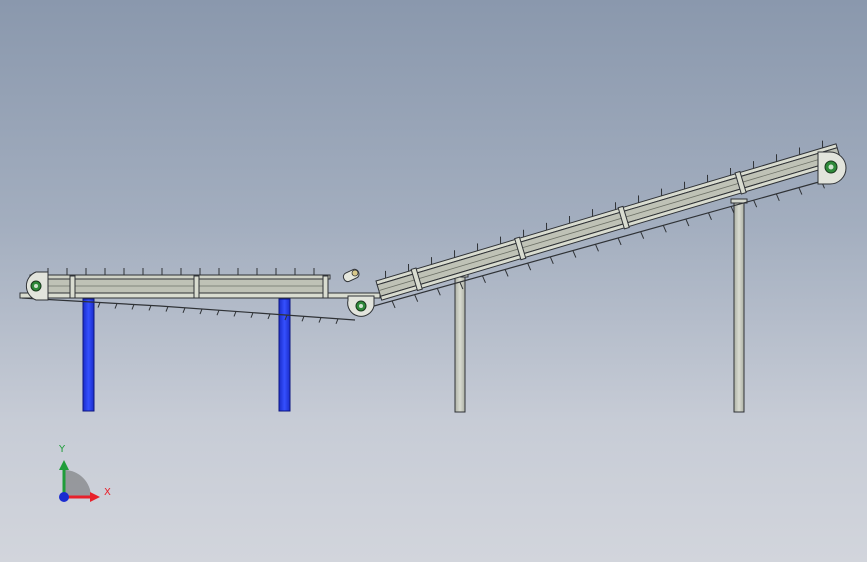 The height and width of the screenshot is (562, 867). What do you see at coordinates (64, 497) in the screenshot?
I see `z-axis-dot` at bounding box center [64, 497].